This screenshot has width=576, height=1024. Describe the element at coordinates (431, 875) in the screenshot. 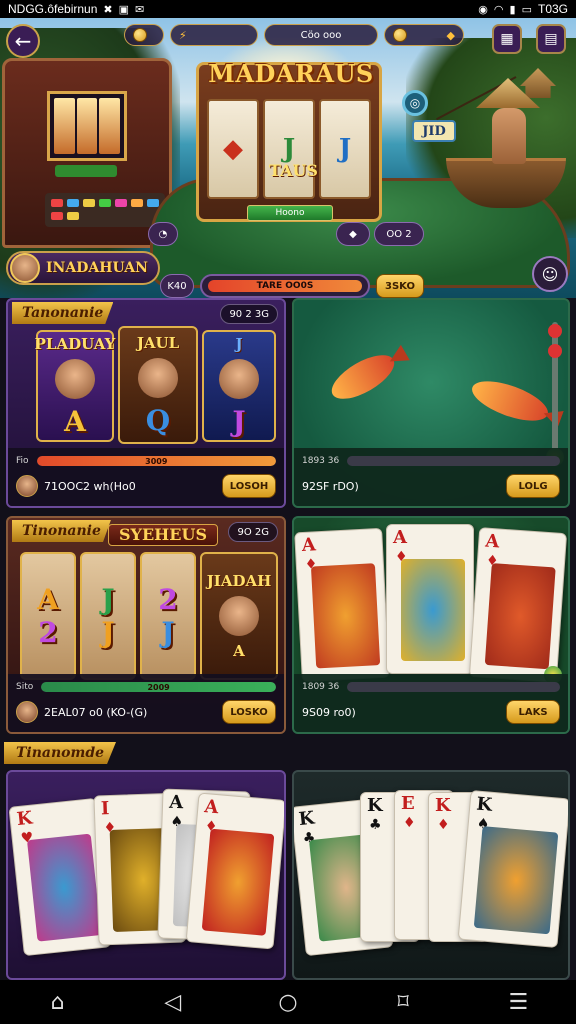

I see `game-card-cards-3: K ♣ K ♣ E ♦ K ♦ K ♠` at that location.